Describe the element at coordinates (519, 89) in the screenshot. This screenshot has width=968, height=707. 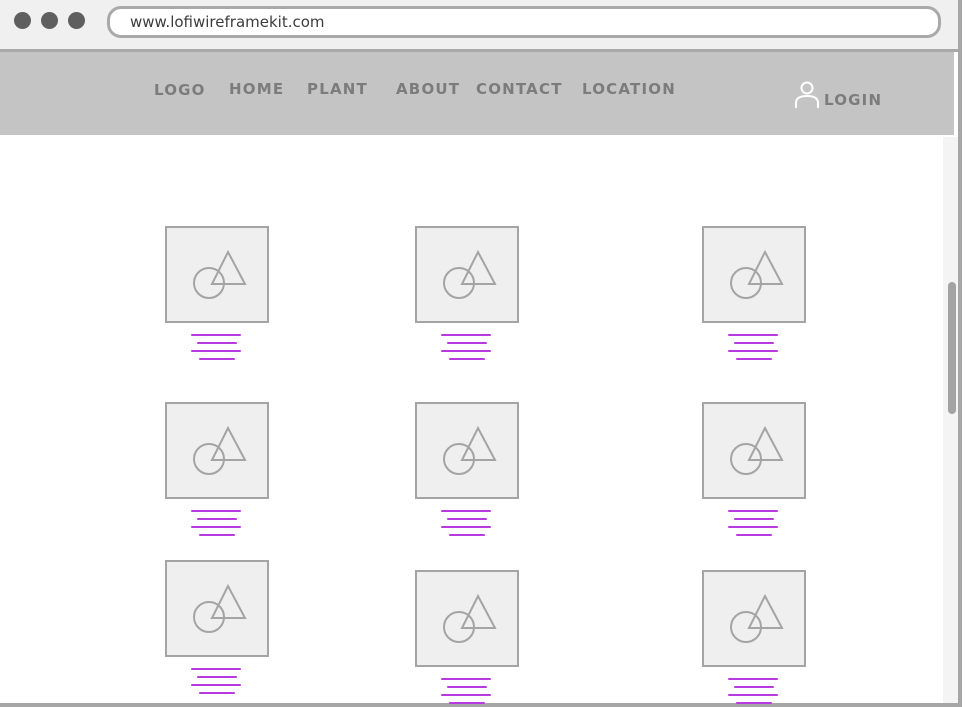
I see `nav-link-contact: CONTACT` at that location.